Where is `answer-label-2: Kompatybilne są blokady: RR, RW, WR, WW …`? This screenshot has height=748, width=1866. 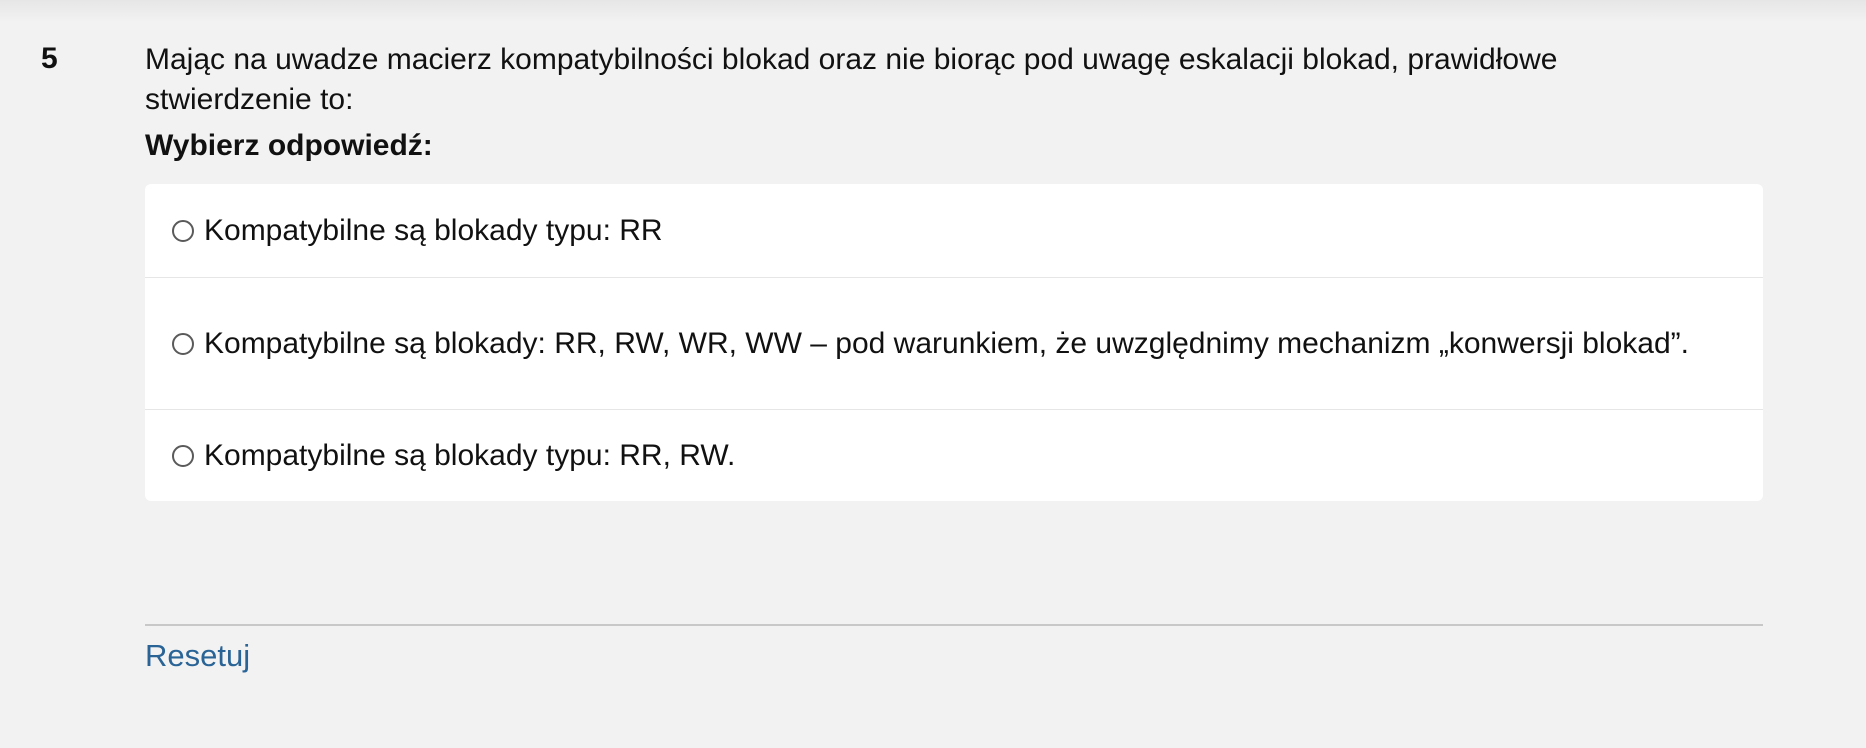 answer-label-2: Kompatybilne są blokady: RR, RW, WR, WW … is located at coordinates (946, 344).